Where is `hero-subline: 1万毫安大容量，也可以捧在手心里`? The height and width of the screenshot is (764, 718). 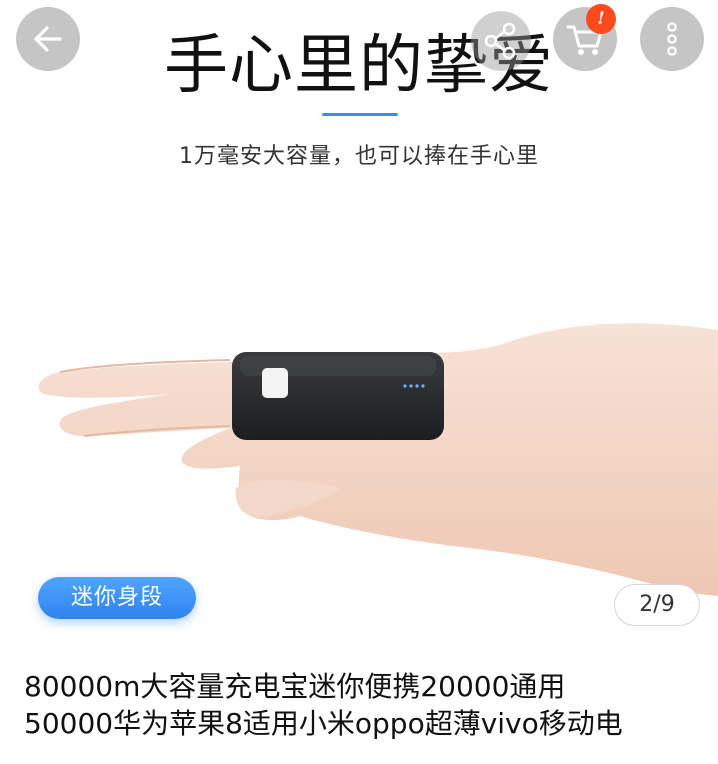
hero-subline: 1万毫安大容量，也可以捧在手心里 is located at coordinates (359, 156).